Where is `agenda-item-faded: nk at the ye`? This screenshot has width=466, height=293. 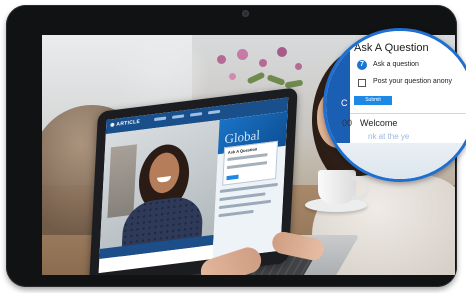 agenda-item-faded: nk at the ye is located at coordinates (389, 136).